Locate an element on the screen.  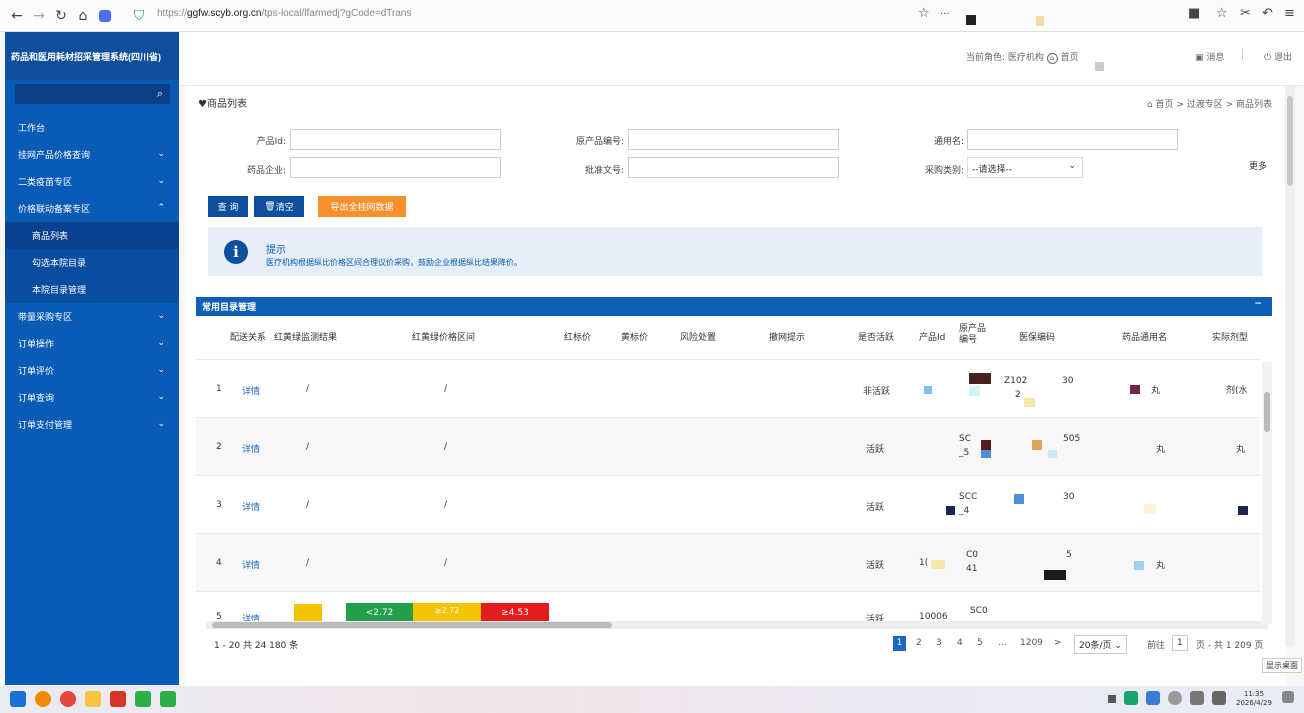
home-link: 首页 is located at coordinates (1070, 58).